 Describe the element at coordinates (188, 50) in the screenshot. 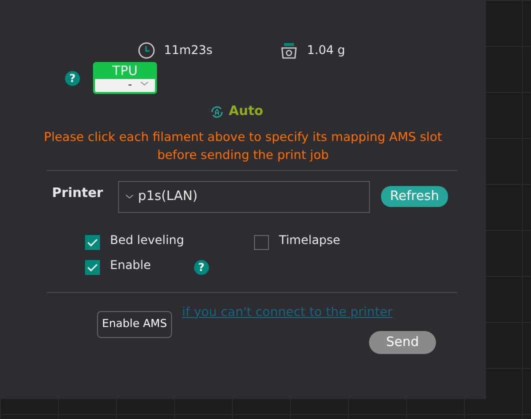

I see `print-time: 11m23s` at that location.